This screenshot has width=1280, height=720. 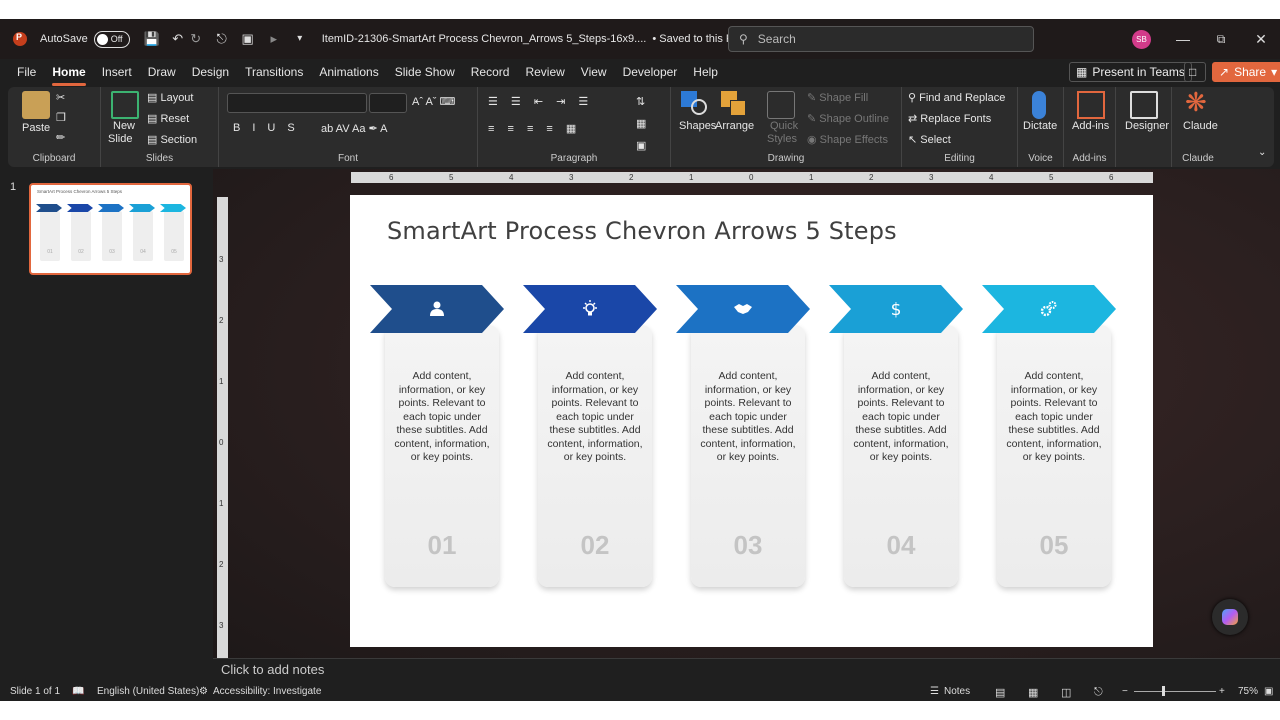 I want to click on arrange-label: Arrange, so click(x=734, y=126).